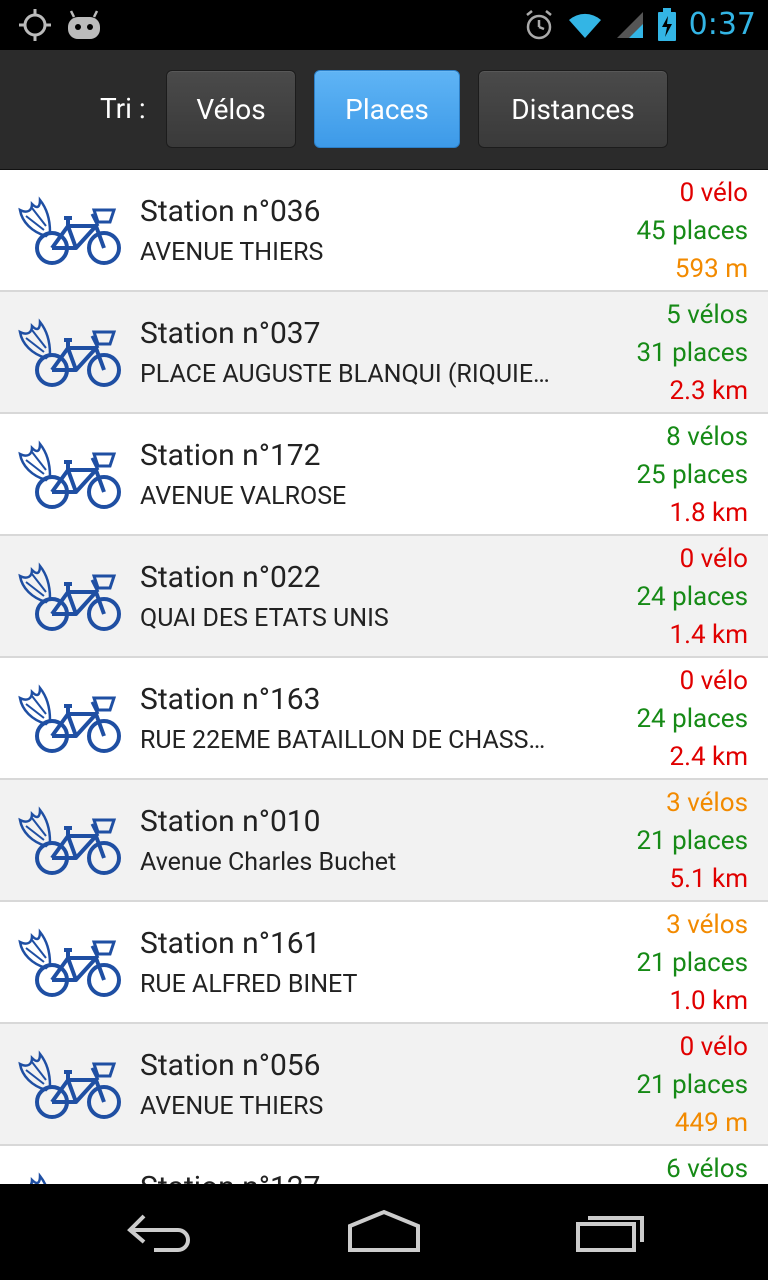 The width and height of the screenshot is (768, 1280). Describe the element at coordinates (708, 757) in the screenshot. I see `station-distance: 2.4 km` at that location.